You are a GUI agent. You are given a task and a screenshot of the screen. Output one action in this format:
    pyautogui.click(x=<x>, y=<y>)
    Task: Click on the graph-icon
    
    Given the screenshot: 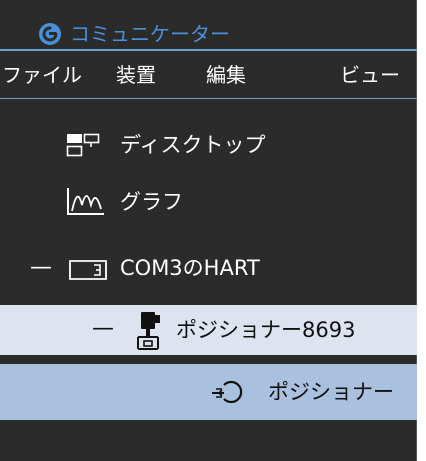 What is the action you would take?
    pyautogui.click(x=85, y=201)
    